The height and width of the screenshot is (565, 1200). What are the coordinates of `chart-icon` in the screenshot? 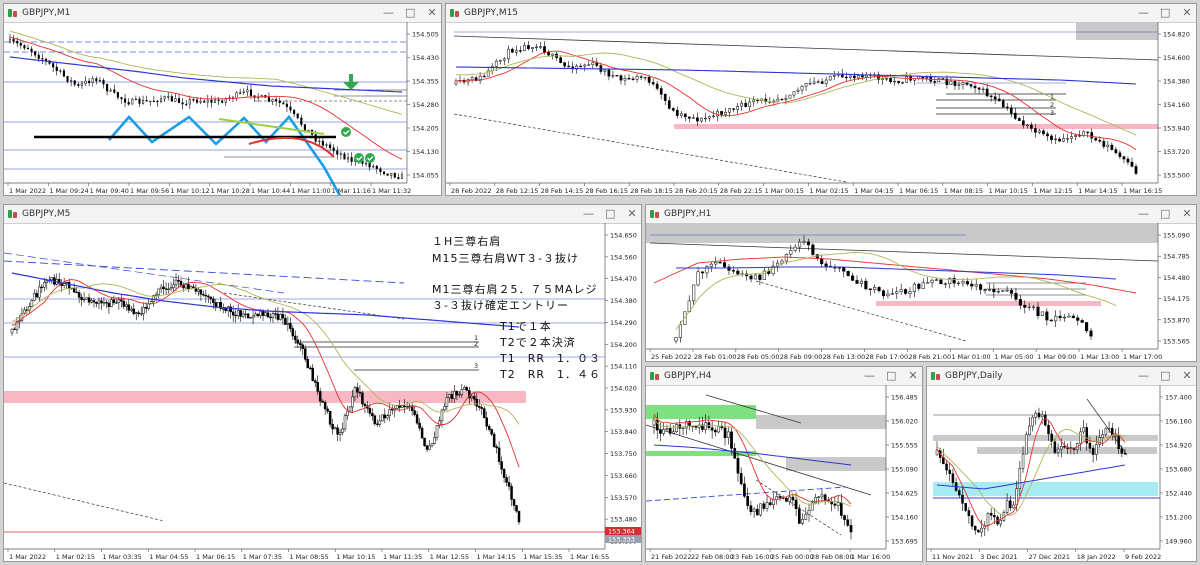 It's located at (655, 376).